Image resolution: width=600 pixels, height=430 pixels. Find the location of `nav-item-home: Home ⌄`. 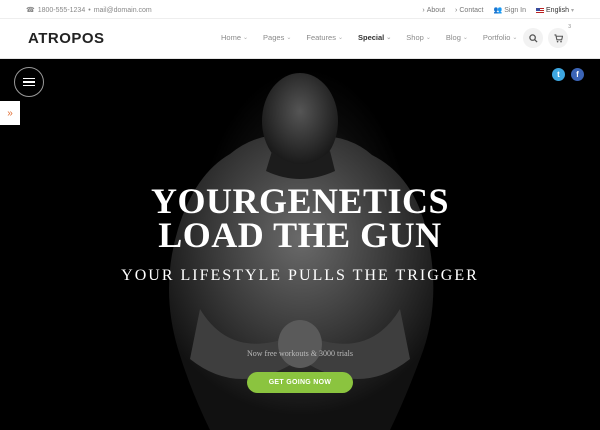

nav-item-home: Home ⌄ is located at coordinates (242, 37).